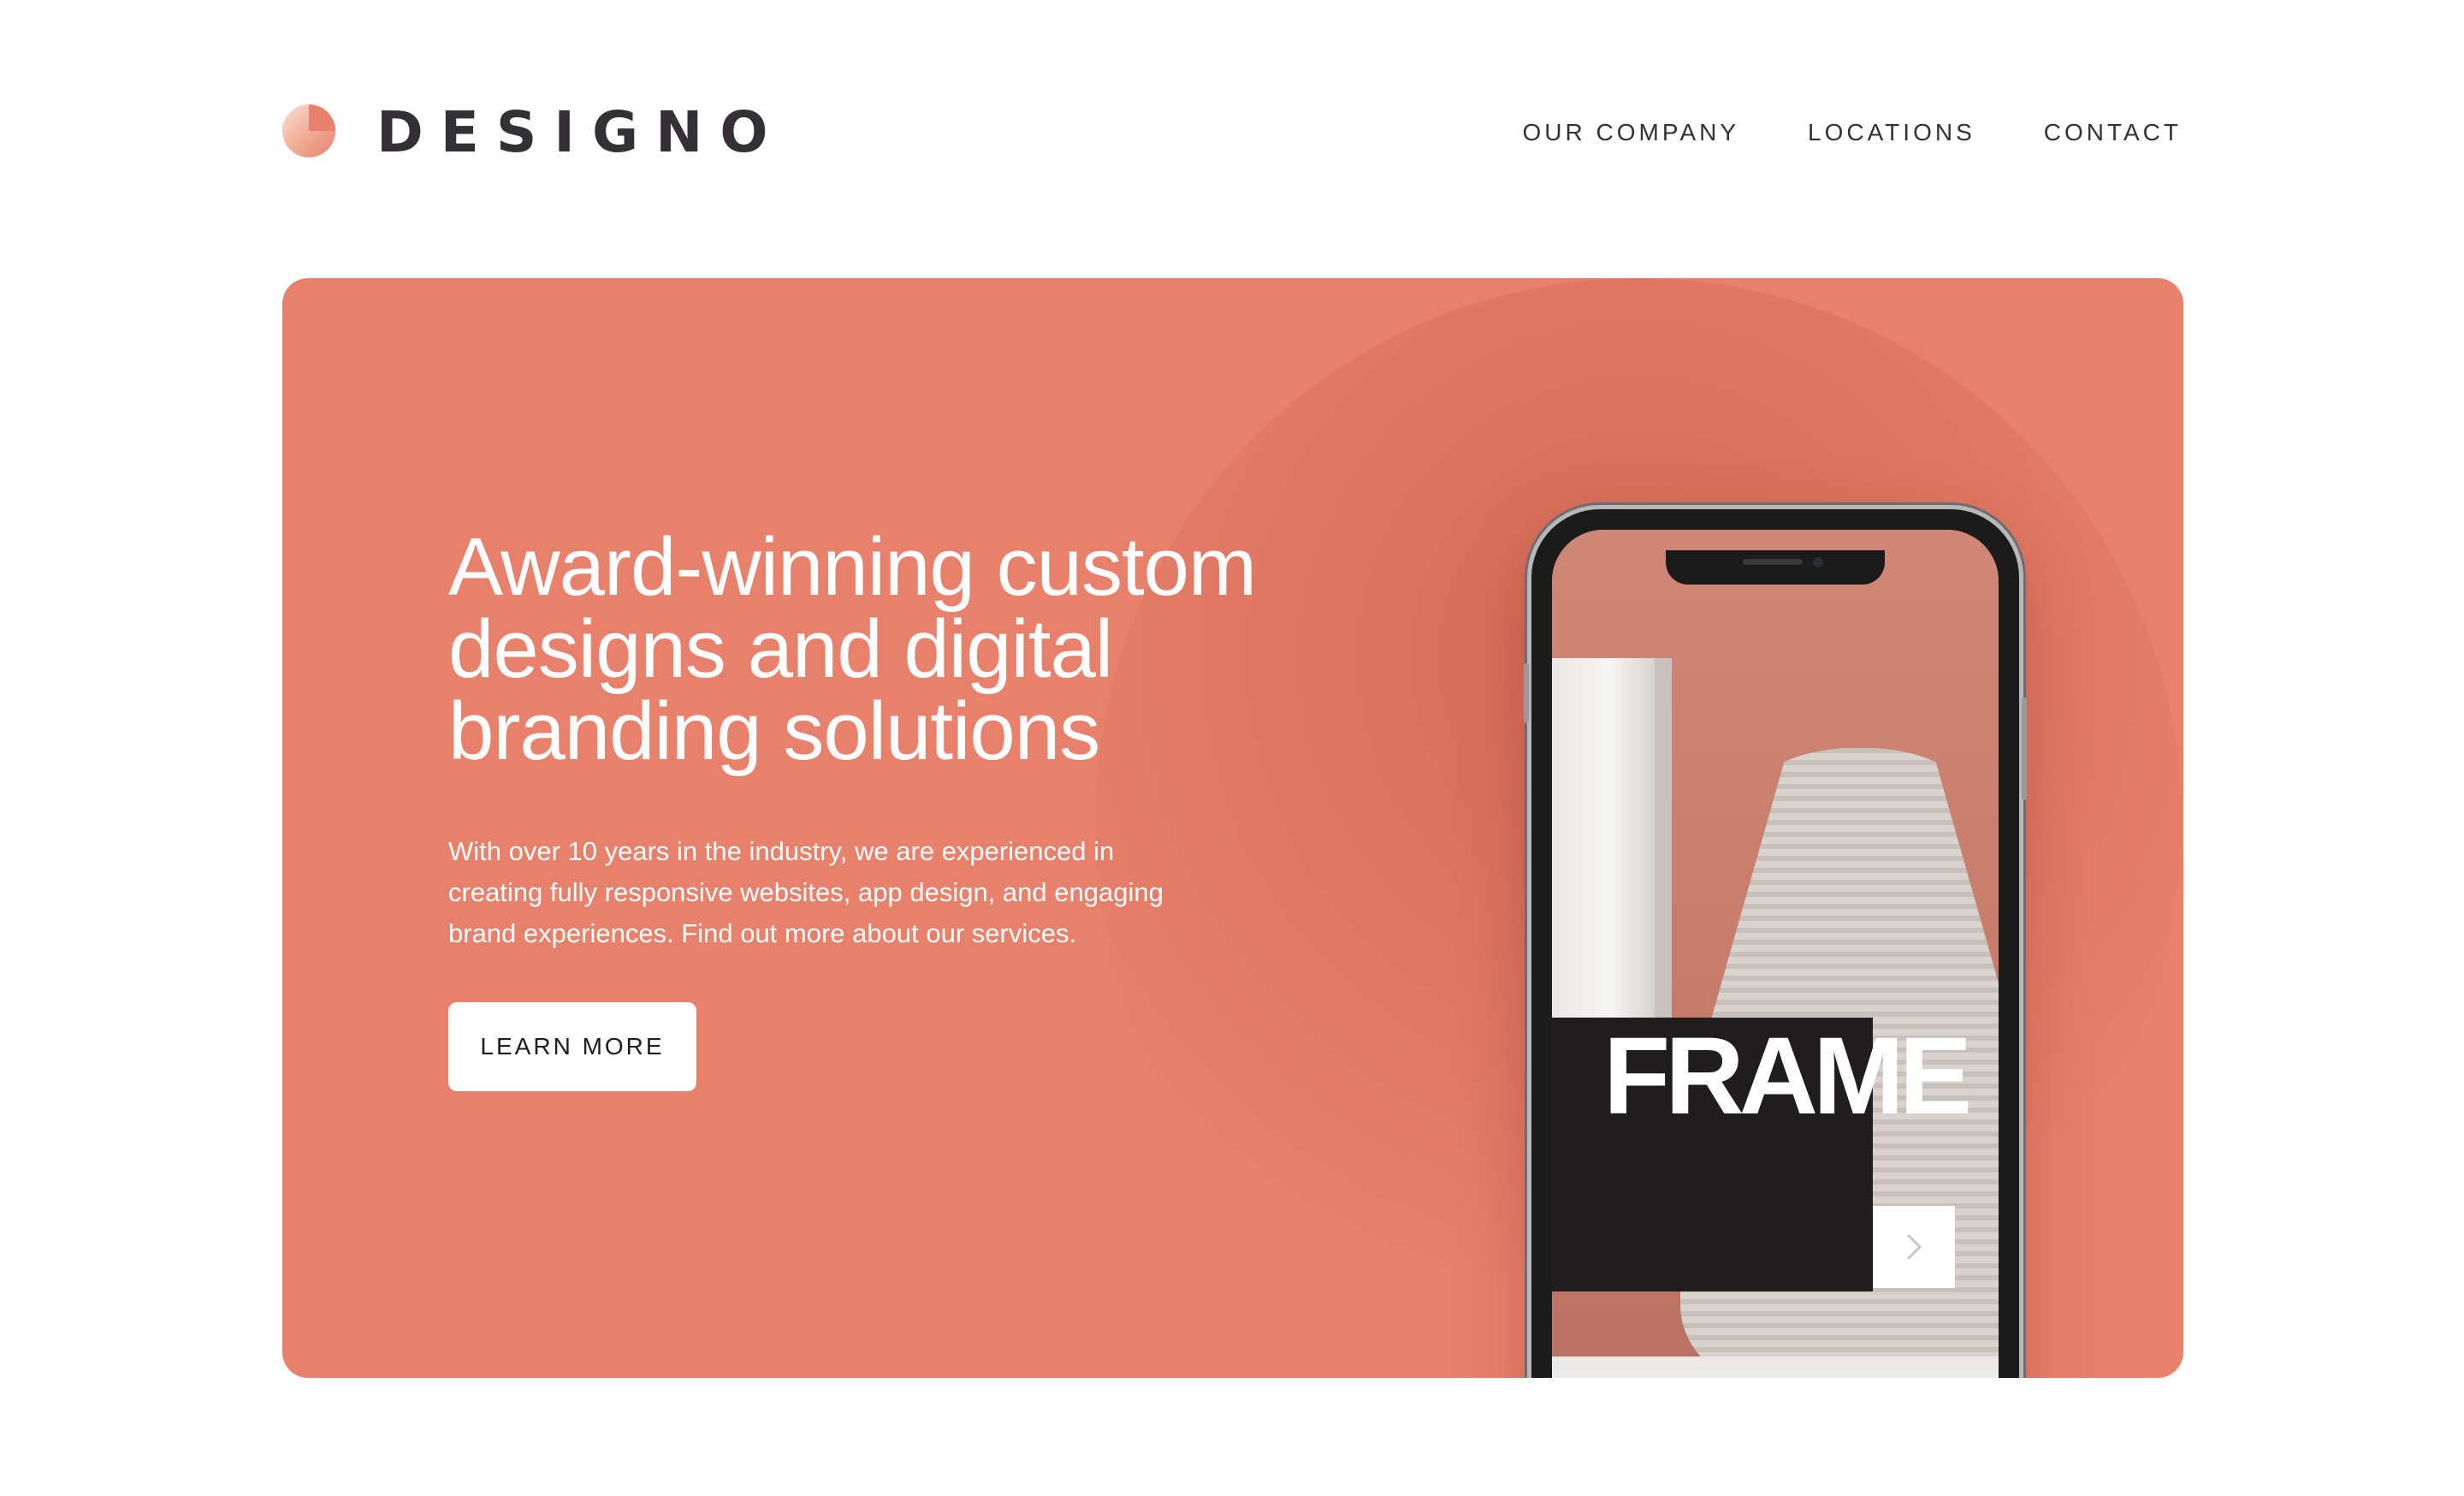 The height and width of the screenshot is (1496, 2464). What do you see at coordinates (2024, 749) in the screenshot?
I see `phone-side-button` at bounding box center [2024, 749].